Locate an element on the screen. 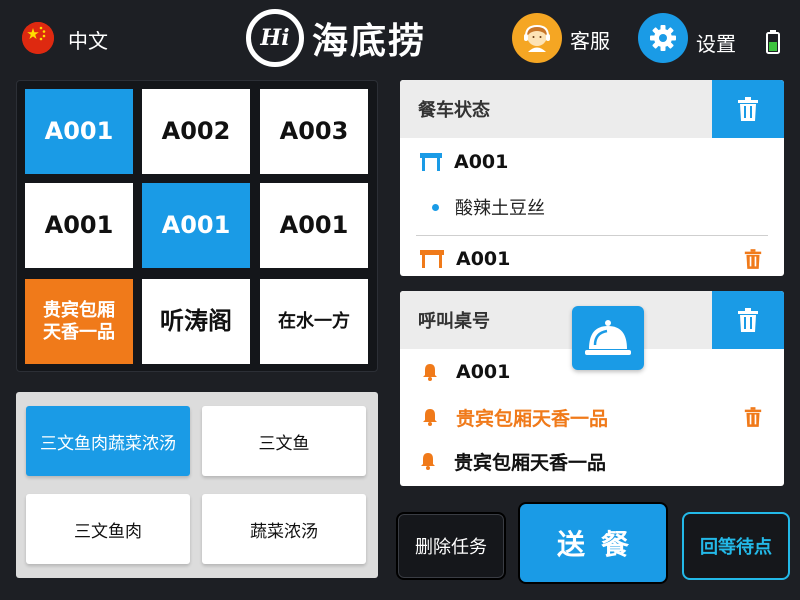 This screenshot has width=800, height=600. dish-button: 三文鱼 is located at coordinates (284, 441).